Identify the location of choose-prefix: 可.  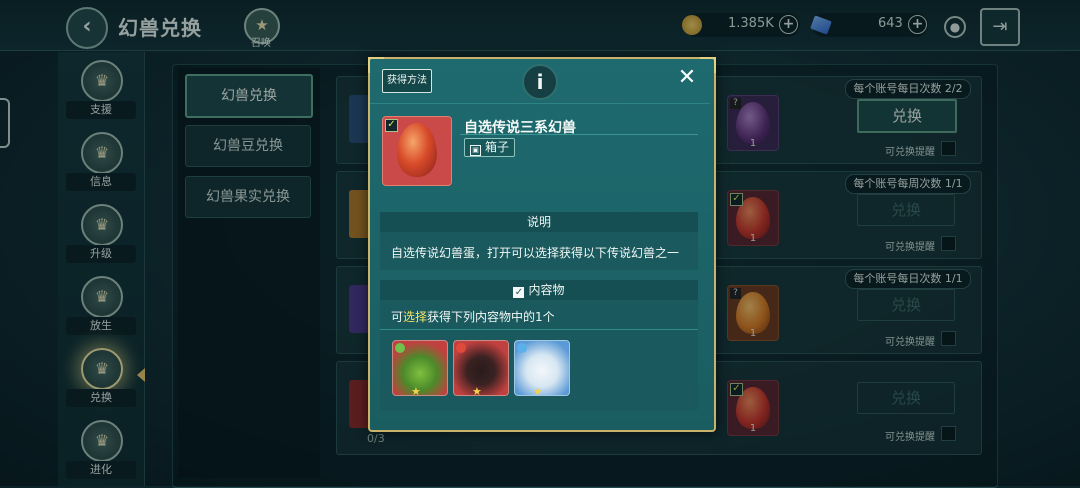
(397, 317).